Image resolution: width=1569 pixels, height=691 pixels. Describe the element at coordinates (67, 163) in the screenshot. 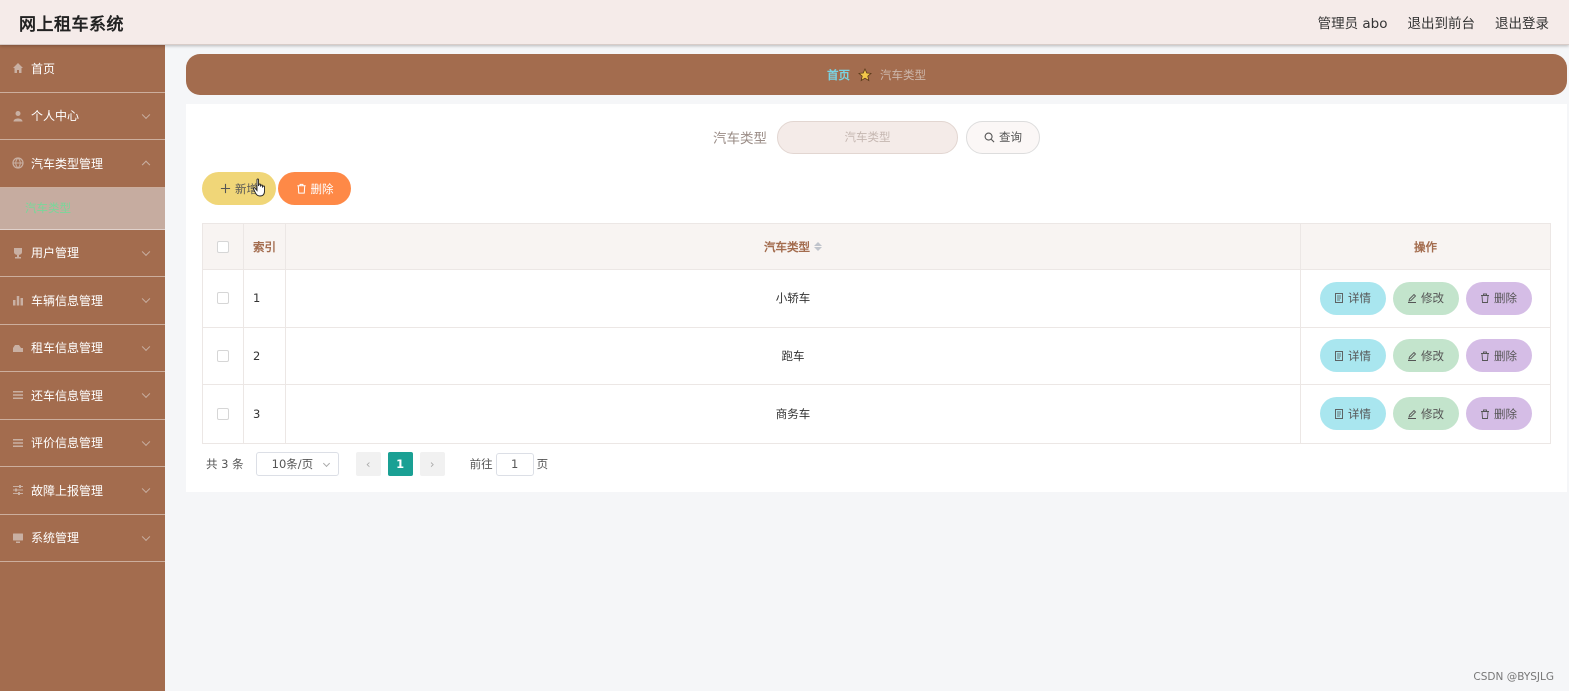

I see `sidebar-item-label: 汽车类型管理` at that location.